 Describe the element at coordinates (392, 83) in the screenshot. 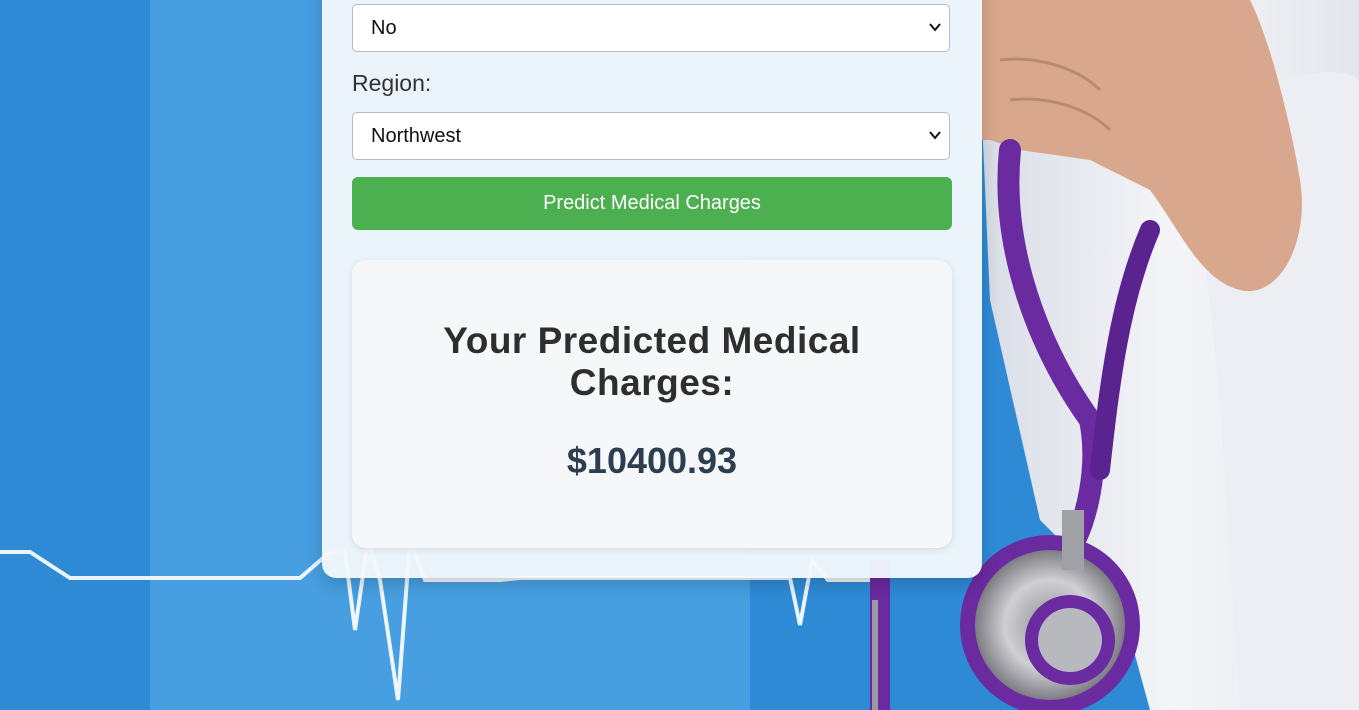

I see `region-label: Region:` at that location.